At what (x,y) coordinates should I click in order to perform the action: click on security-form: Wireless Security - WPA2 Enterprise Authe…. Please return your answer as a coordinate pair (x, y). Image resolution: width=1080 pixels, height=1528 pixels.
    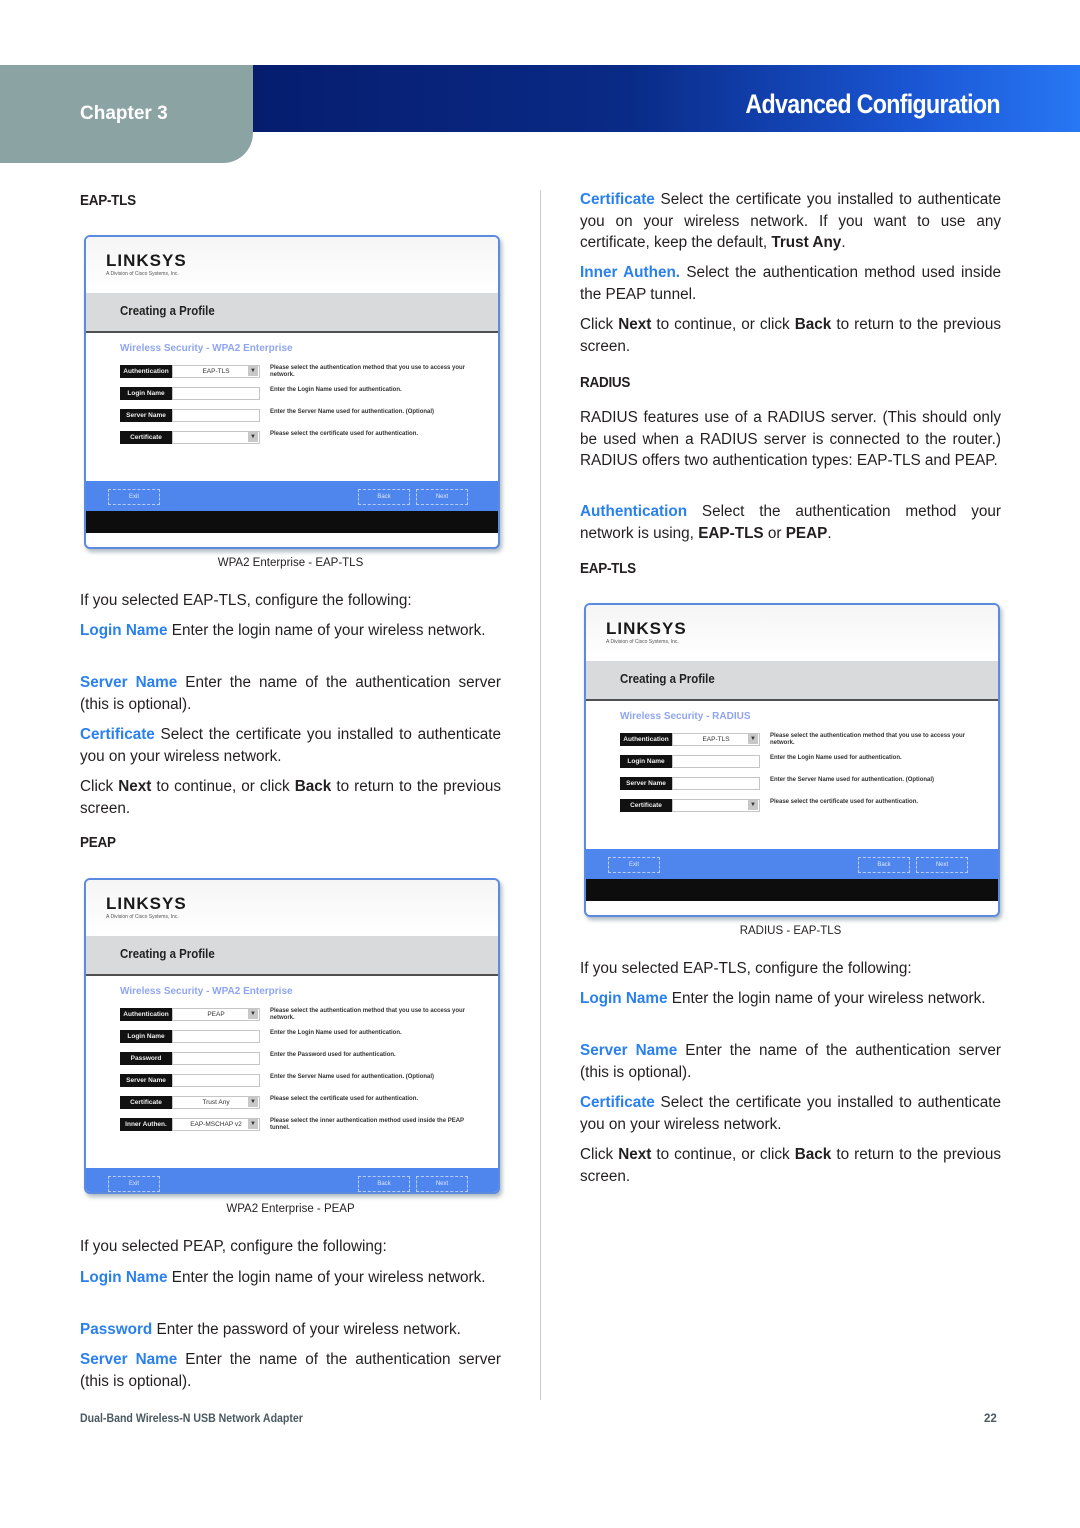
    Looking at the image, I should click on (292, 407).